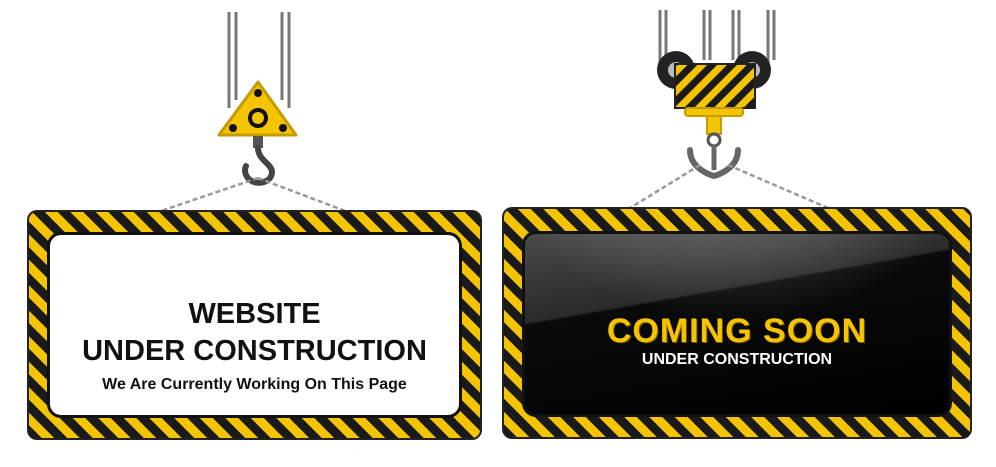 The image size is (996, 467). I want to click on coming-soon-subheading: UNDER CONSTRUCTION, so click(737, 359).